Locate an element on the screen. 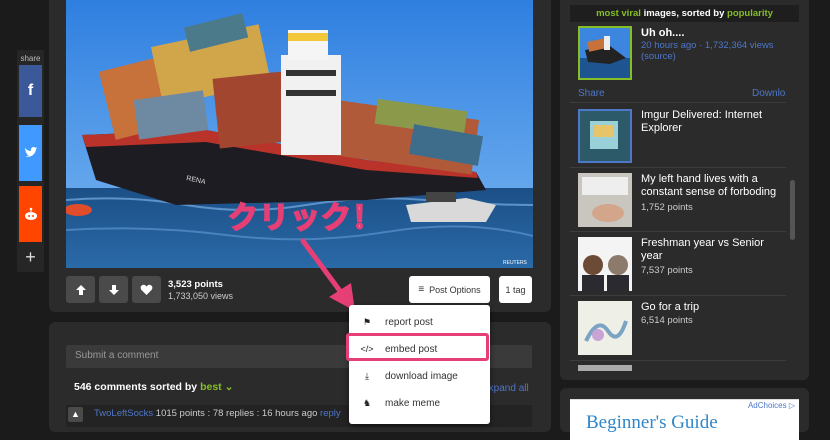 The height and width of the screenshot is (440, 830). meme-icon: ♞ is located at coordinates (367, 402).